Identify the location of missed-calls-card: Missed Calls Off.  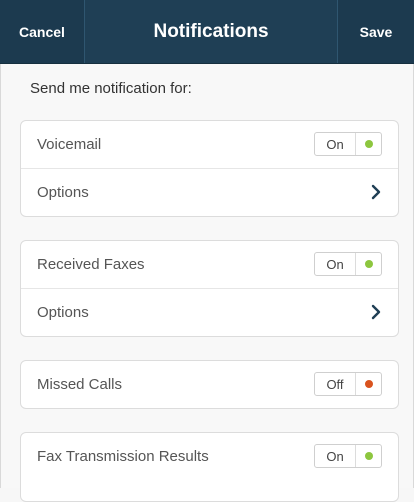
(209, 384).